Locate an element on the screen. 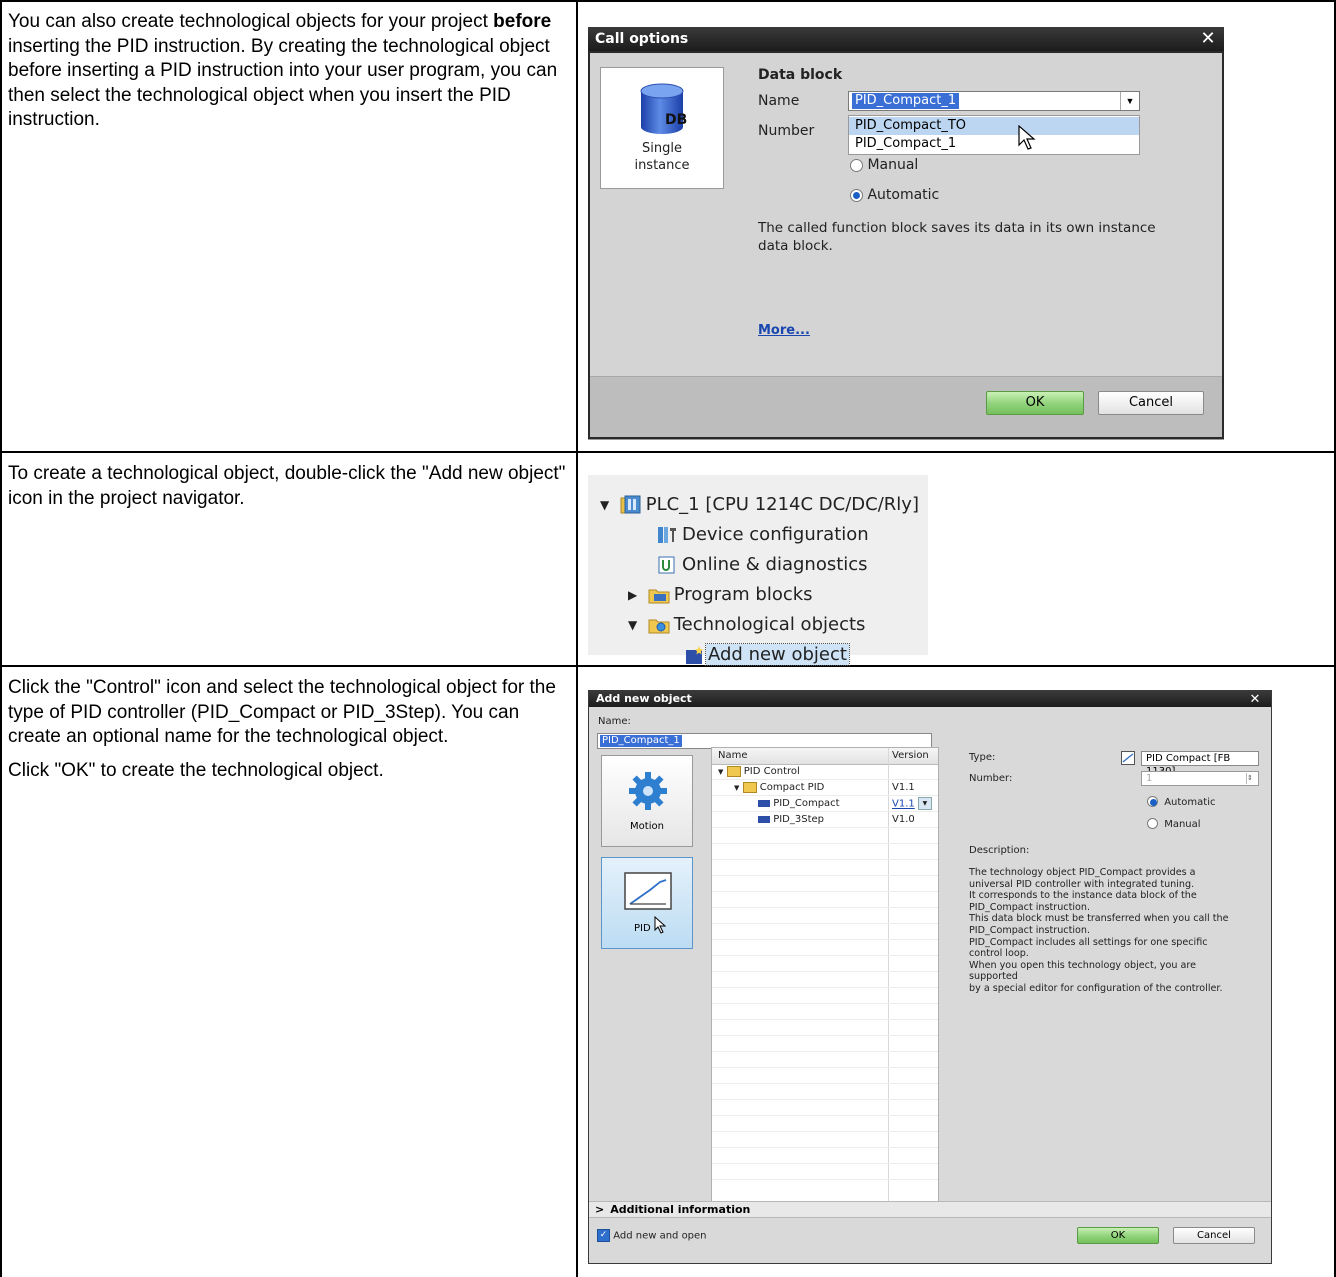 Image resolution: width=1336 pixels, height=1277 pixels. online-diagnostics-icon is located at coordinates (666, 565).